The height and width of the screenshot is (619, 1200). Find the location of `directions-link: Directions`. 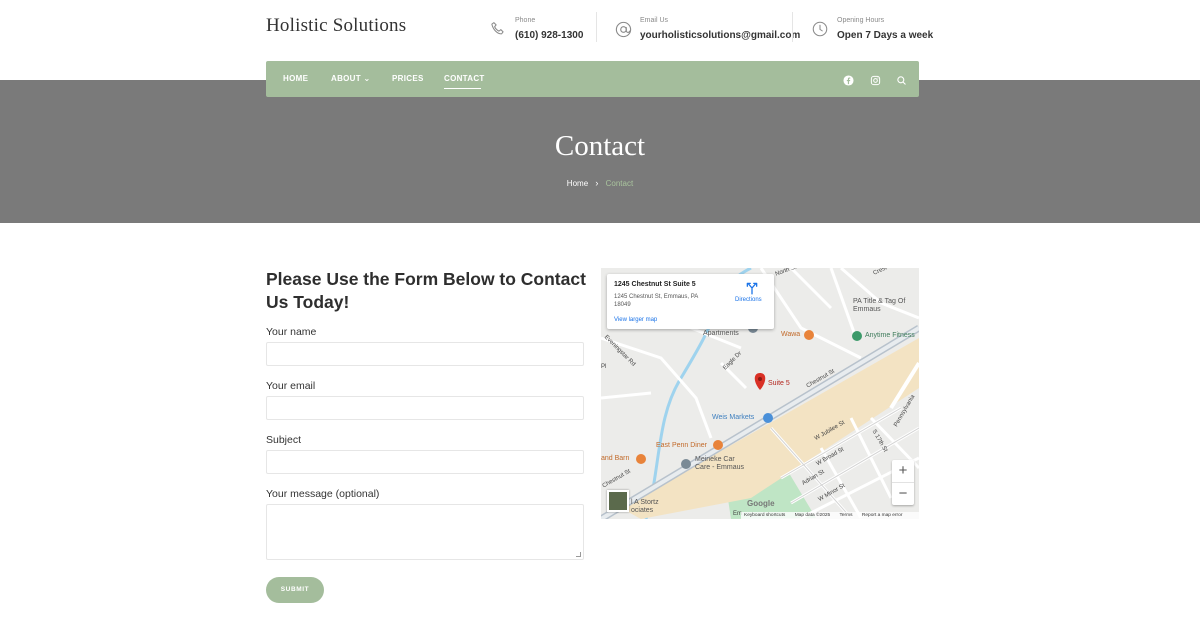

directions-link: Directions is located at coordinates (748, 300).